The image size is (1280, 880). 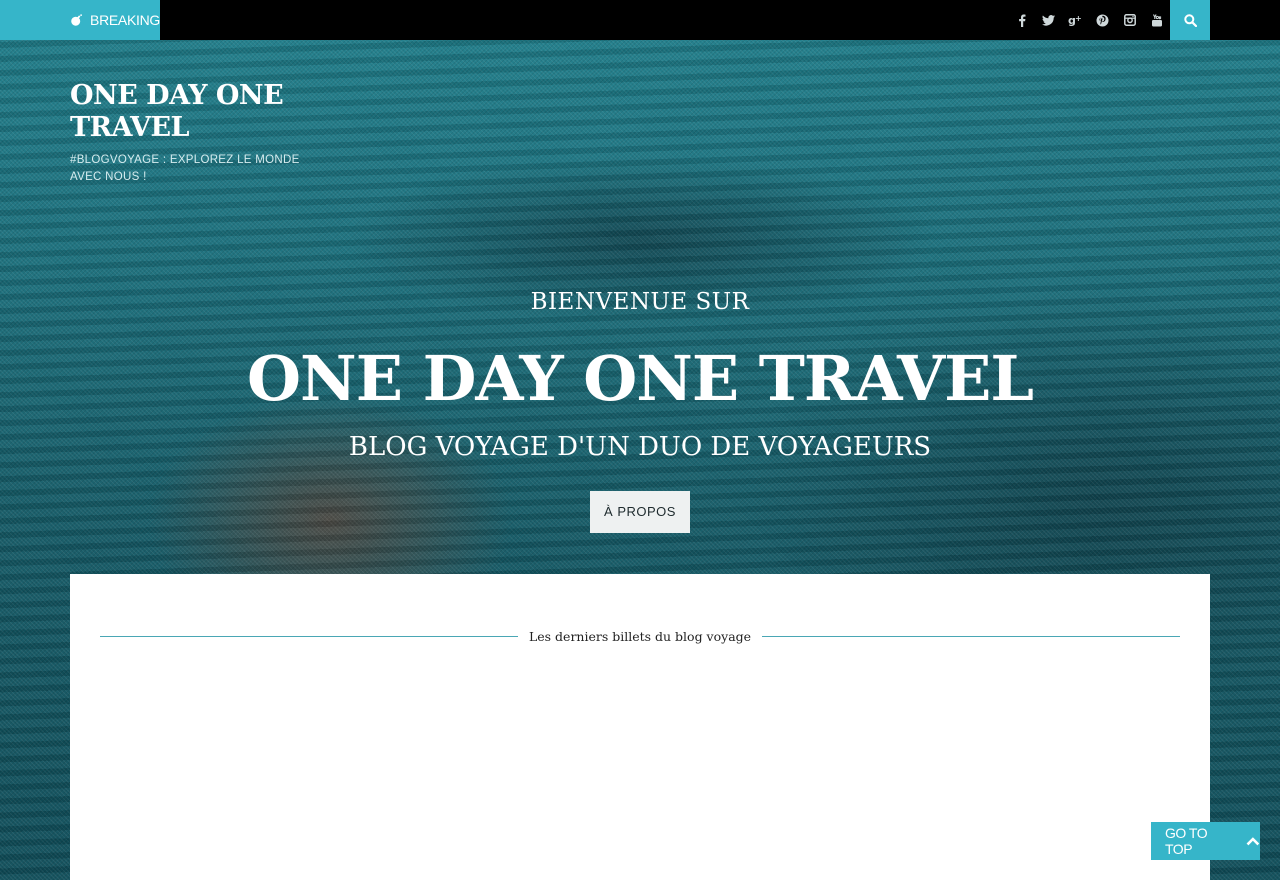 I want to click on section-divider-left, so click(x=309, y=636).